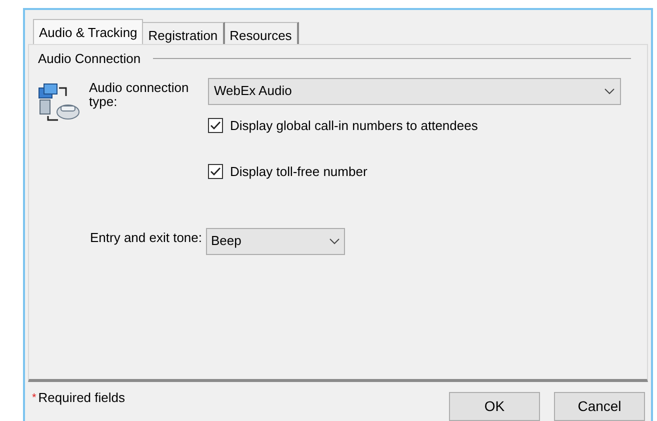 This screenshot has width=657, height=421. What do you see at coordinates (414, 91) in the screenshot?
I see `audio-type-dropdown: WebEx Audio` at bounding box center [414, 91].